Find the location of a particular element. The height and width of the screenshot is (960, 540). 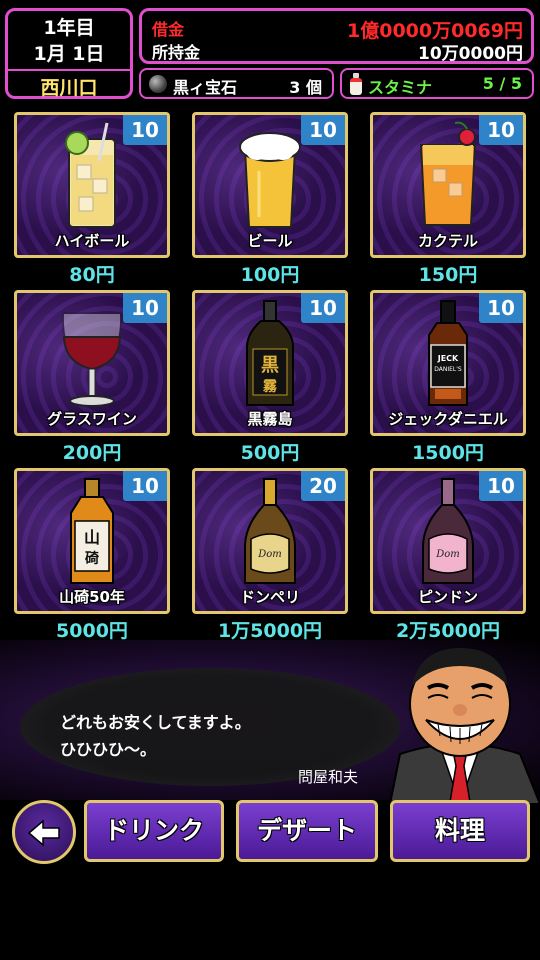

stock-badge: 20 is located at coordinates (323, 486).